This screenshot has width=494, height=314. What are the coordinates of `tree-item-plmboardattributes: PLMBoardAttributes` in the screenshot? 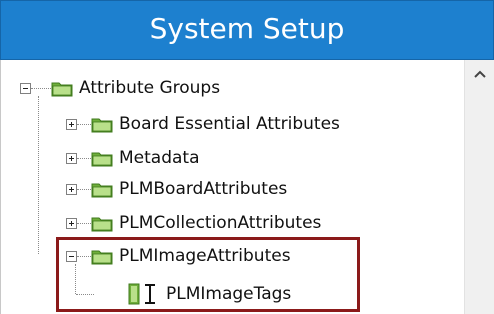 It's located at (176, 189).